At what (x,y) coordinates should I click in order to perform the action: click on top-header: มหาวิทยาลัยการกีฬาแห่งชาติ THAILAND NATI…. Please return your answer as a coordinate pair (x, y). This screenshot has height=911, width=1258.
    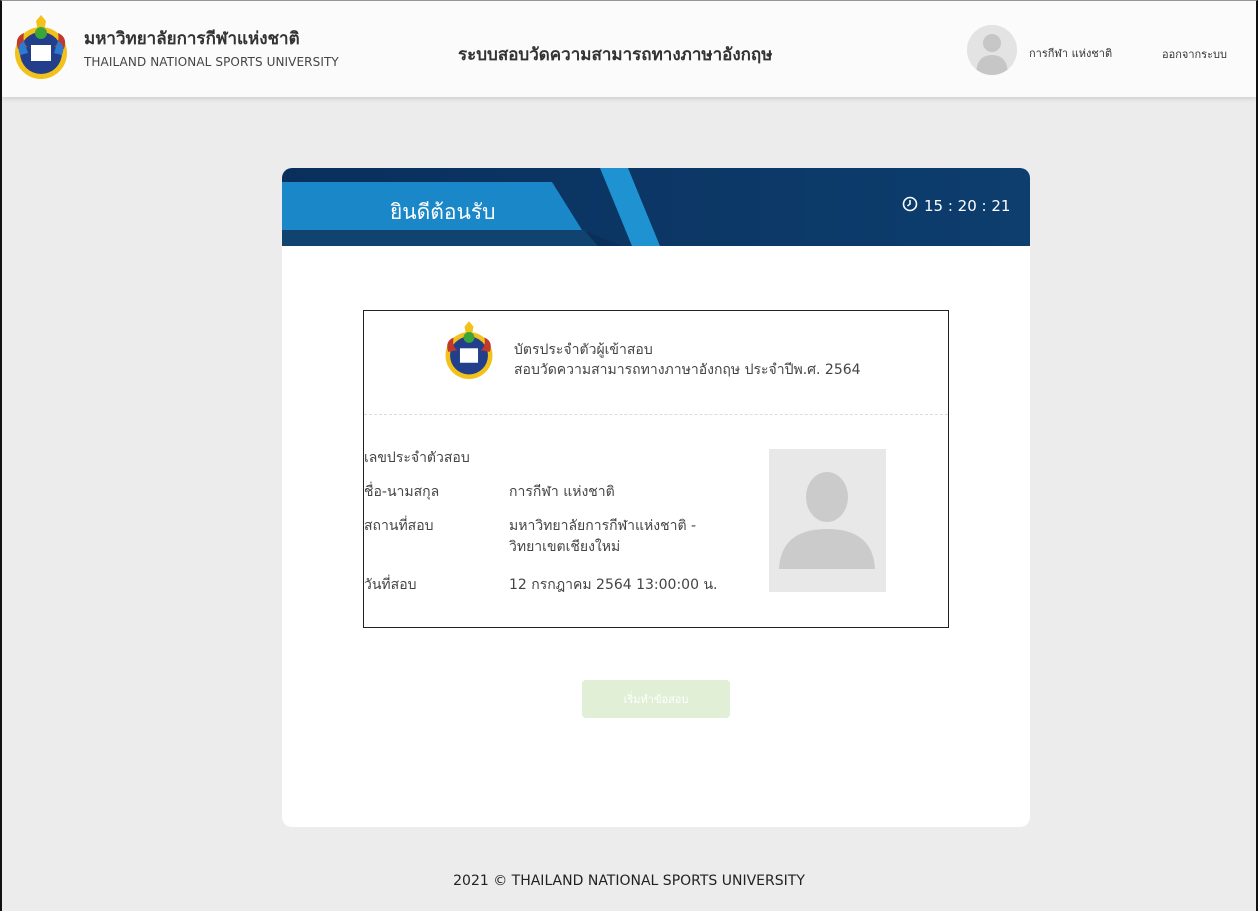
    Looking at the image, I should click on (629, 49).